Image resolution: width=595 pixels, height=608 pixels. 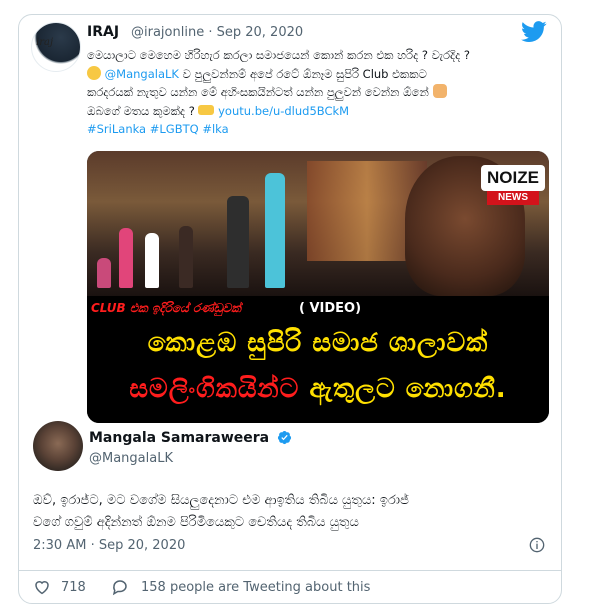 What do you see at coordinates (42, 587) in the screenshot?
I see `heart-icon` at bounding box center [42, 587].